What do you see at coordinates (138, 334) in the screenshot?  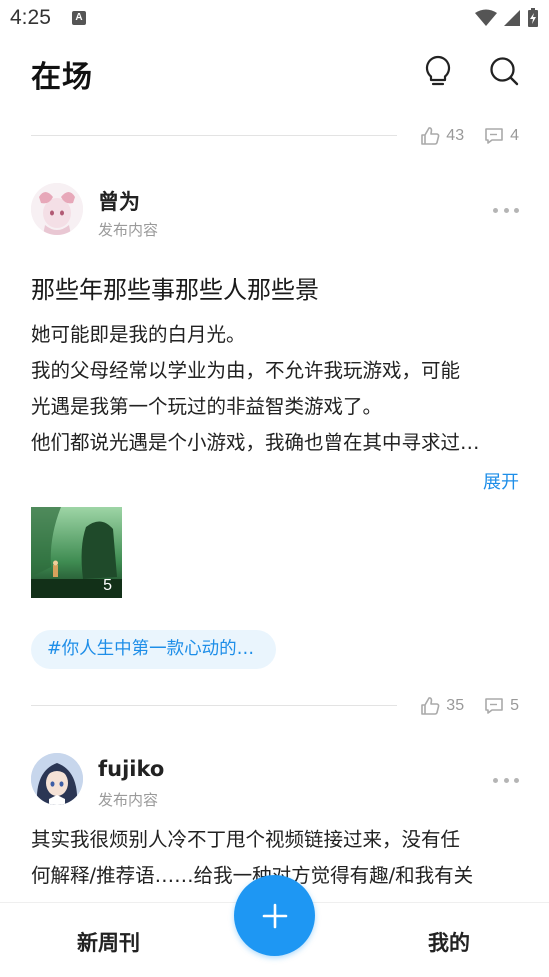 I see `post-body-line: 她可能即是我的白月光。` at bounding box center [138, 334].